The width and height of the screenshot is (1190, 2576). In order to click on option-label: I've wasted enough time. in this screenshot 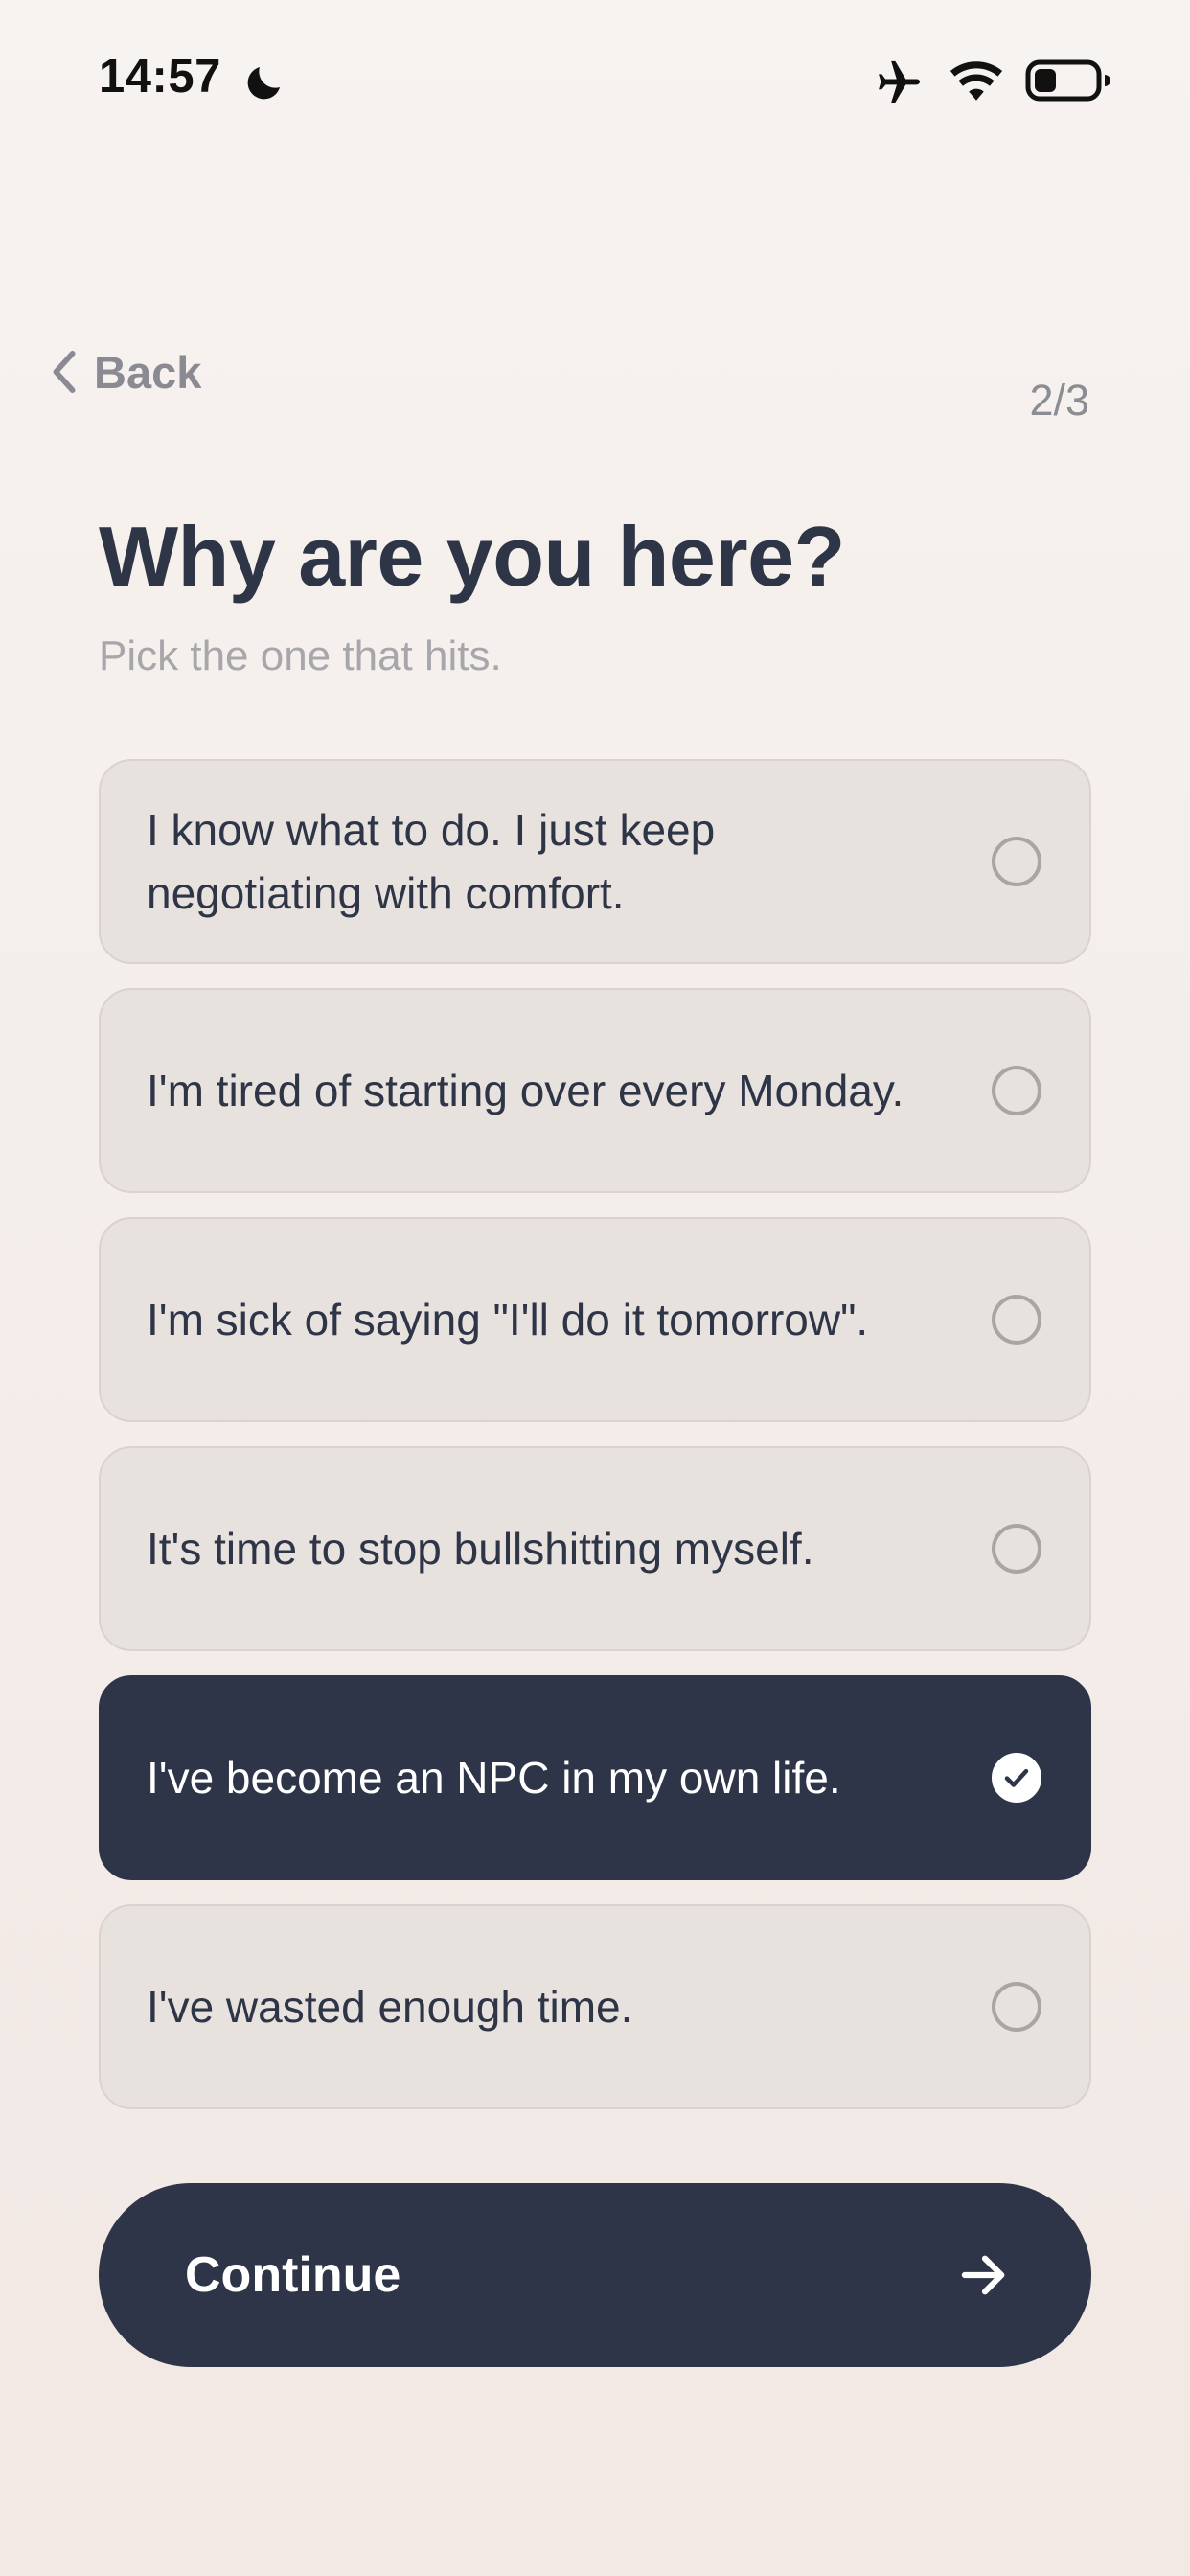, I will do `click(390, 2007)`.